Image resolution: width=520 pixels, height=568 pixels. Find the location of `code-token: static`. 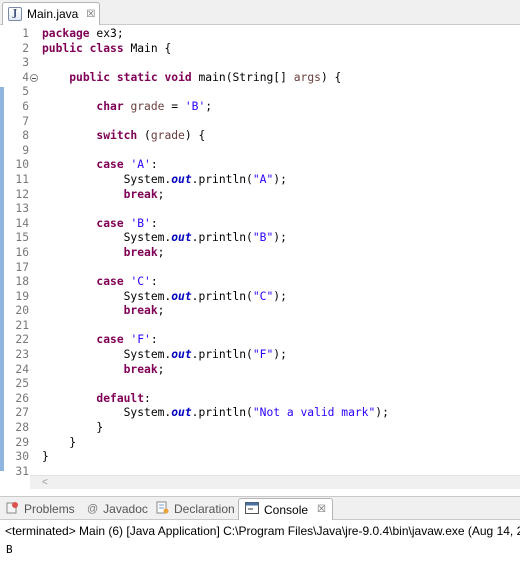

code-token: static is located at coordinates (137, 77).